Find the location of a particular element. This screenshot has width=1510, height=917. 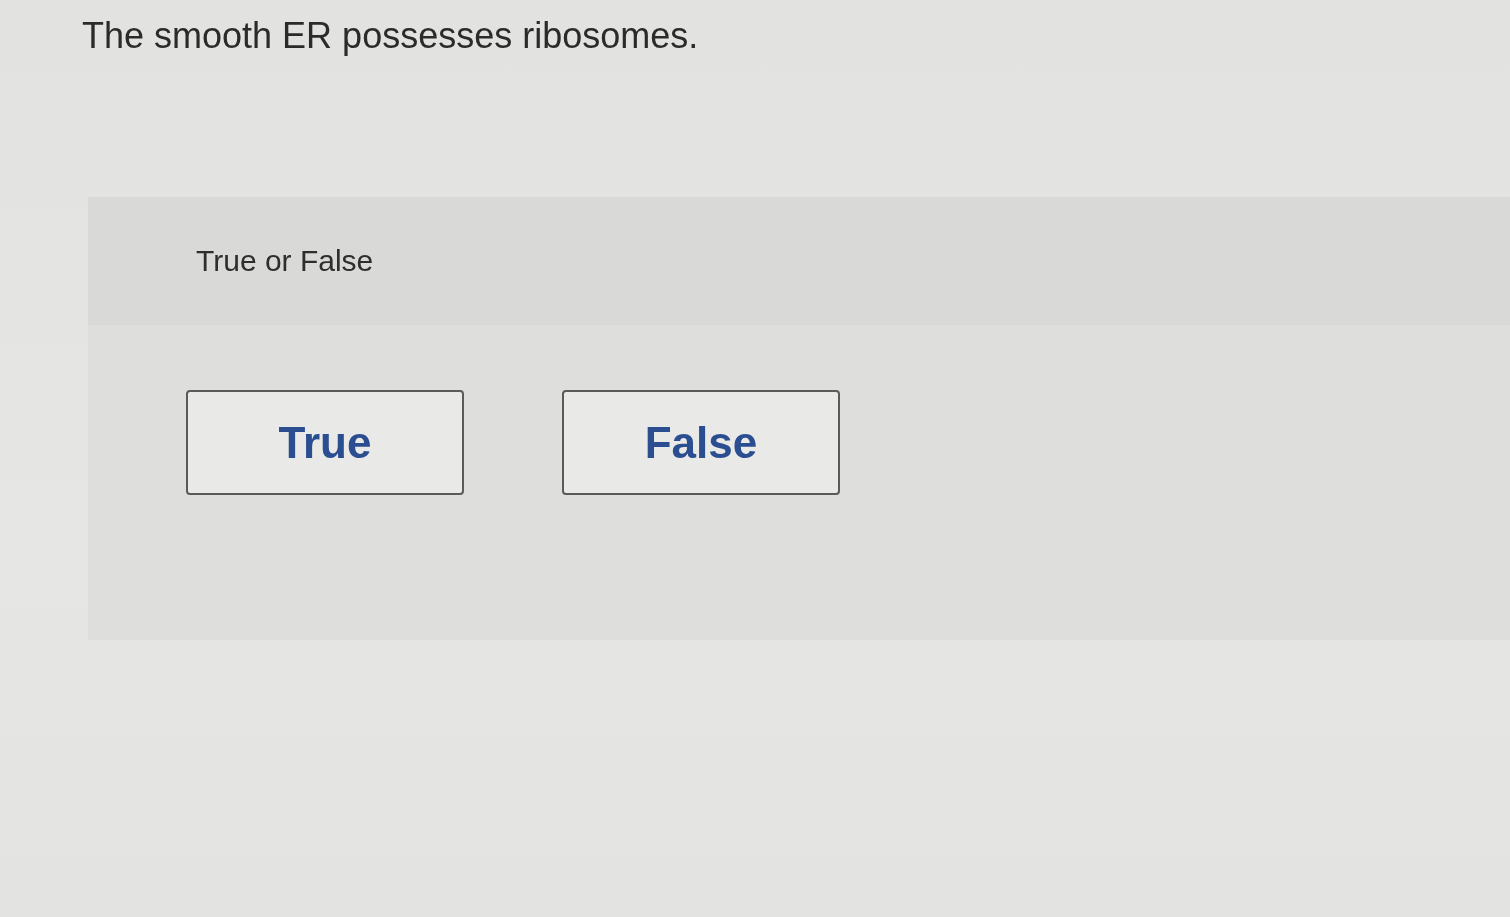

answer-option: True is located at coordinates (325, 442).